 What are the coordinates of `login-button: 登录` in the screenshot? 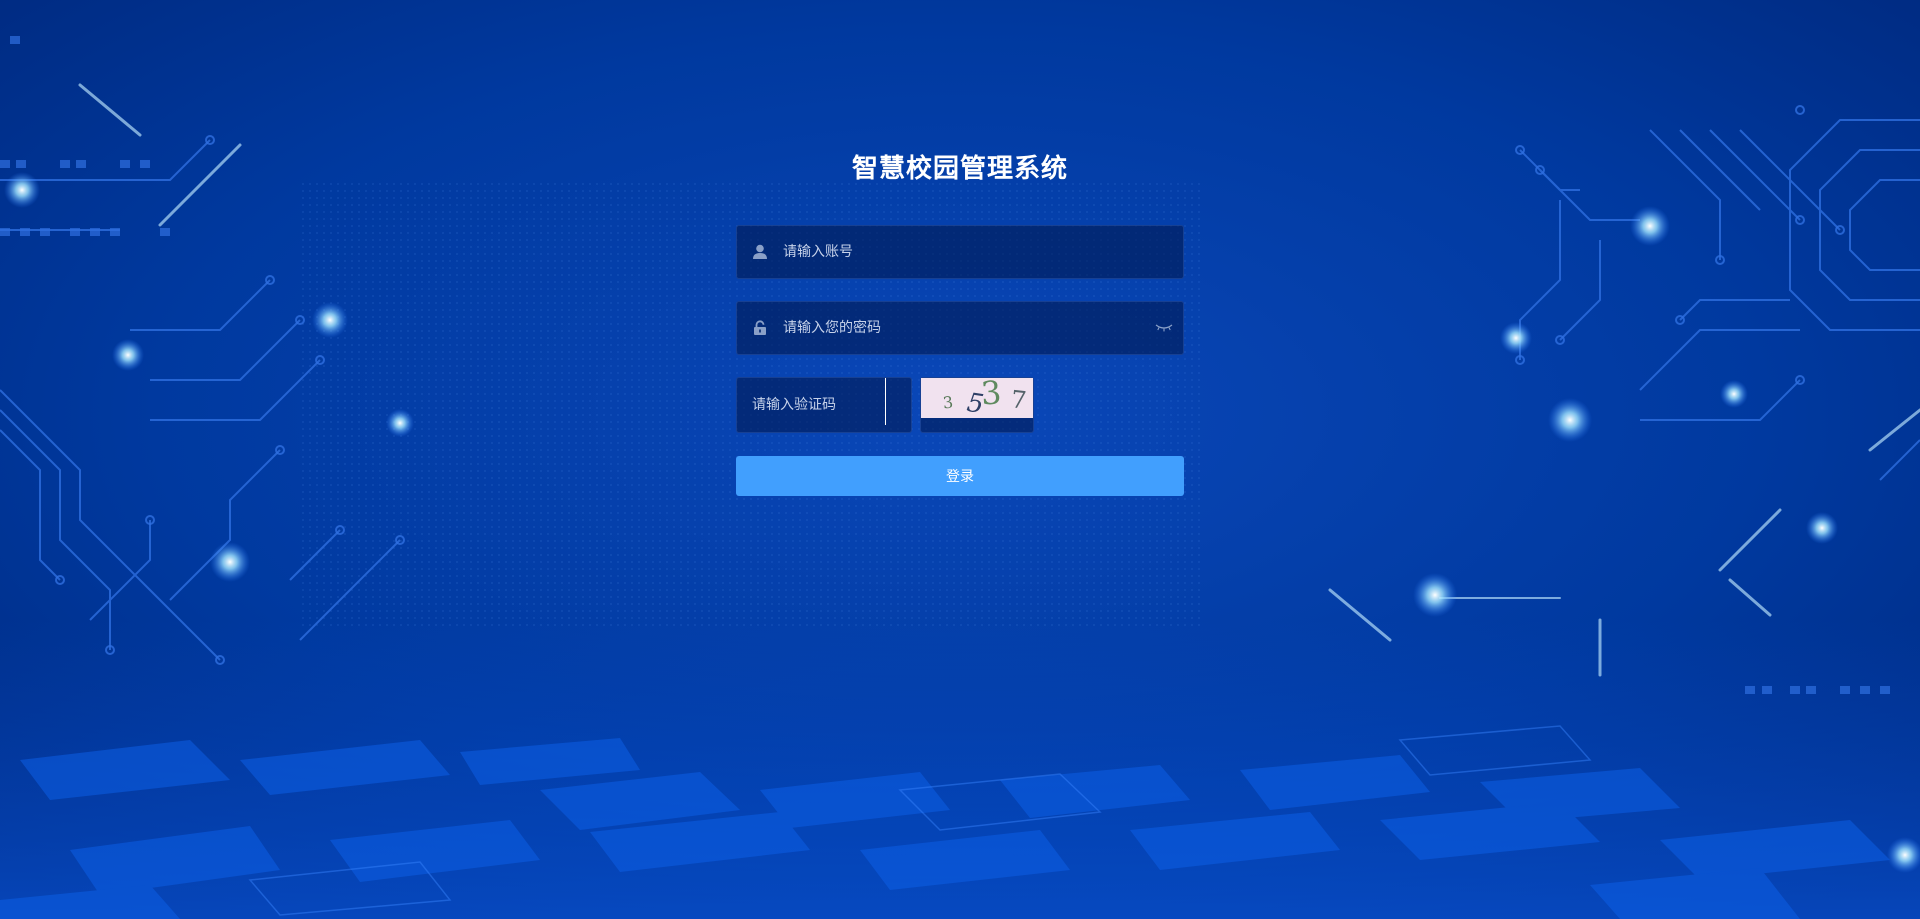 It's located at (960, 476).